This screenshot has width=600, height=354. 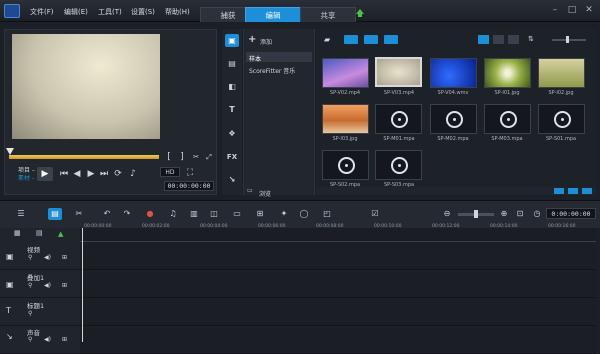 What do you see at coordinates (55, 214) in the screenshot?
I see `timeline-view-icon: ▤` at bounding box center [55, 214].